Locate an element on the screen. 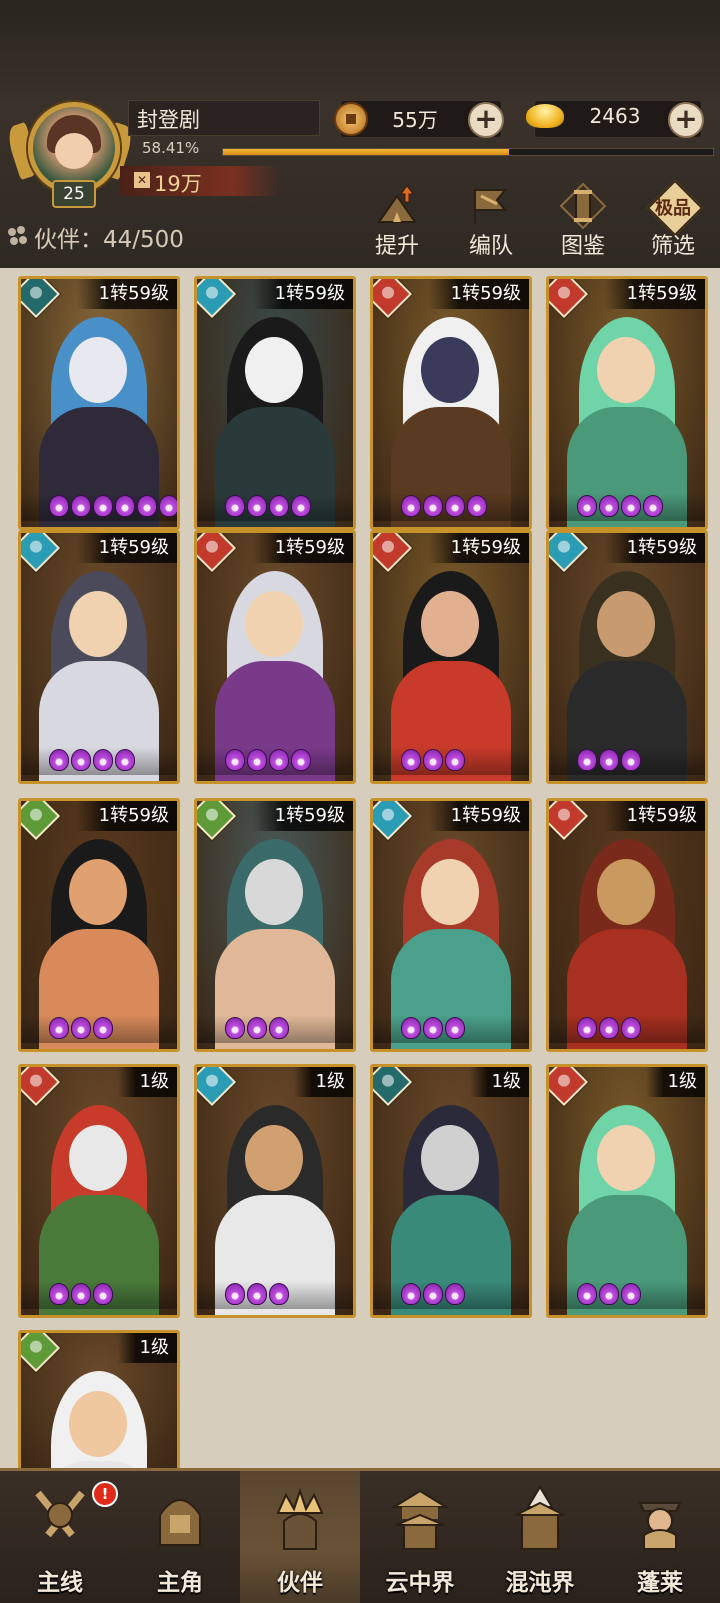 The height and width of the screenshot is (1603, 720). pagoda-icon is located at coordinates (420, 1519).